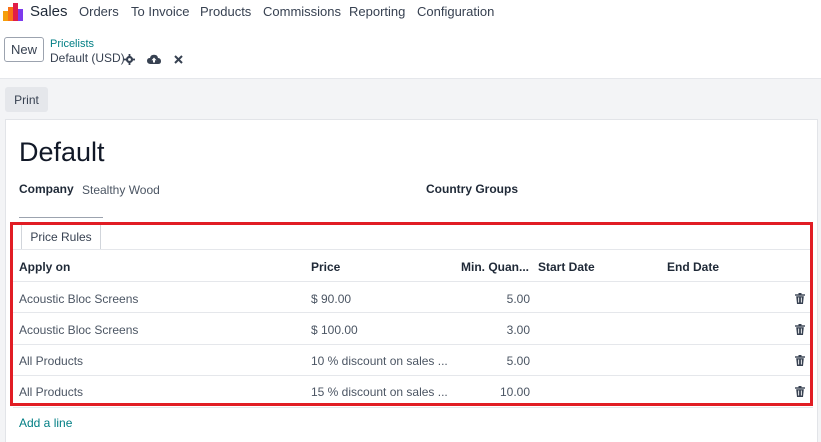 Image resolution: width=821 pixels, height=442 pixels. I want to click on menu-orders: Orders, so click(99, 11).